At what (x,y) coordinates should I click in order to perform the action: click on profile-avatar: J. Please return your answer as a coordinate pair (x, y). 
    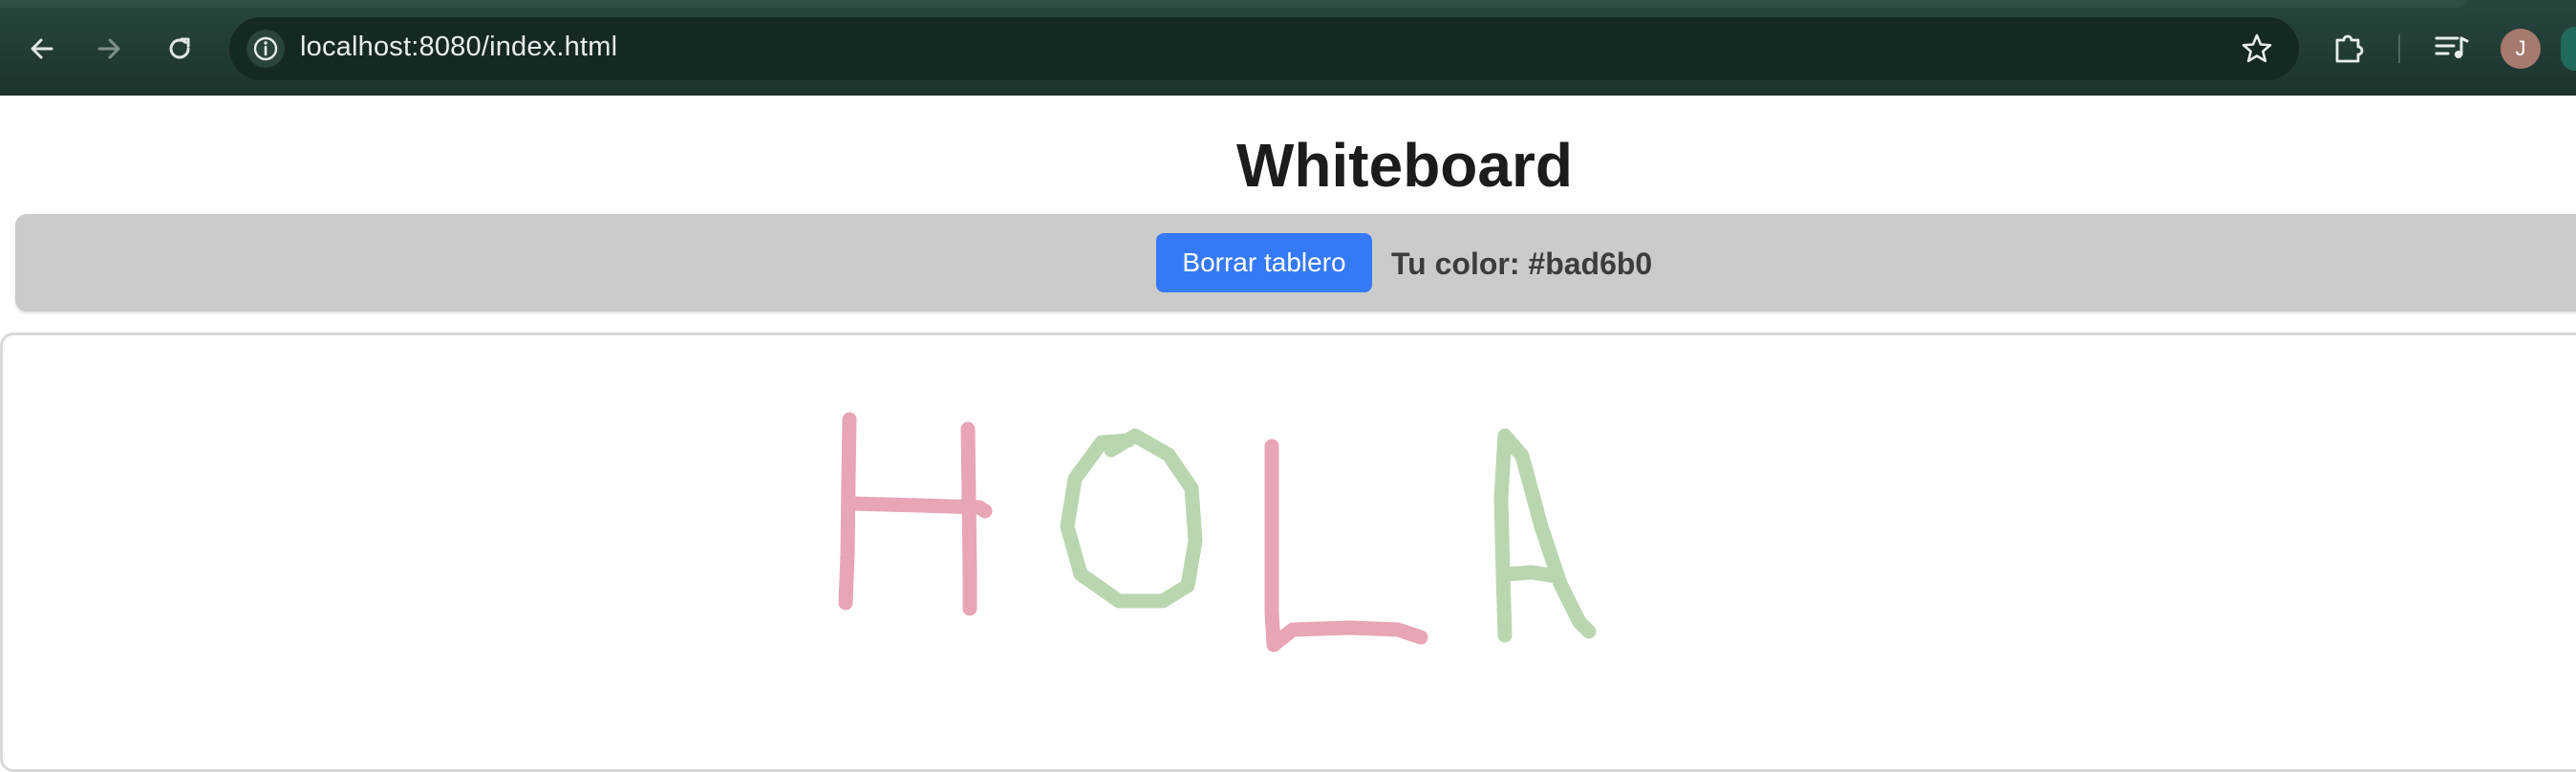
    Looking at the image, I should click on (2521, 49).